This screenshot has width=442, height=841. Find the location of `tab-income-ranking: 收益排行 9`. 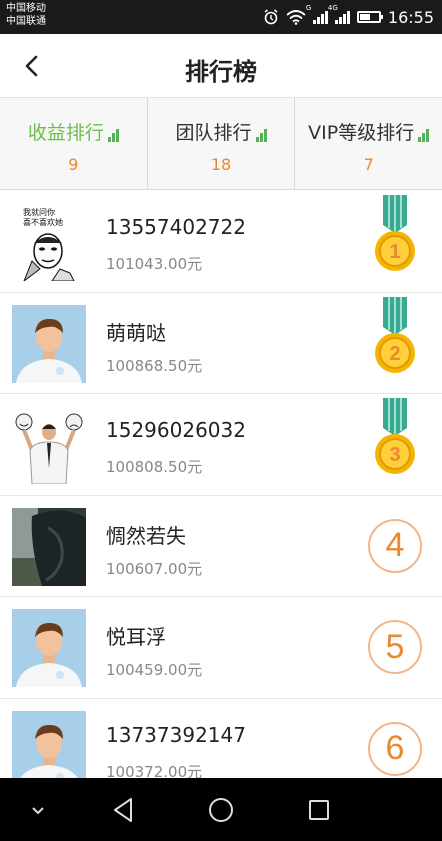

tab-income-ranking: 收益排行 9 is located at coordinates (74, 143).